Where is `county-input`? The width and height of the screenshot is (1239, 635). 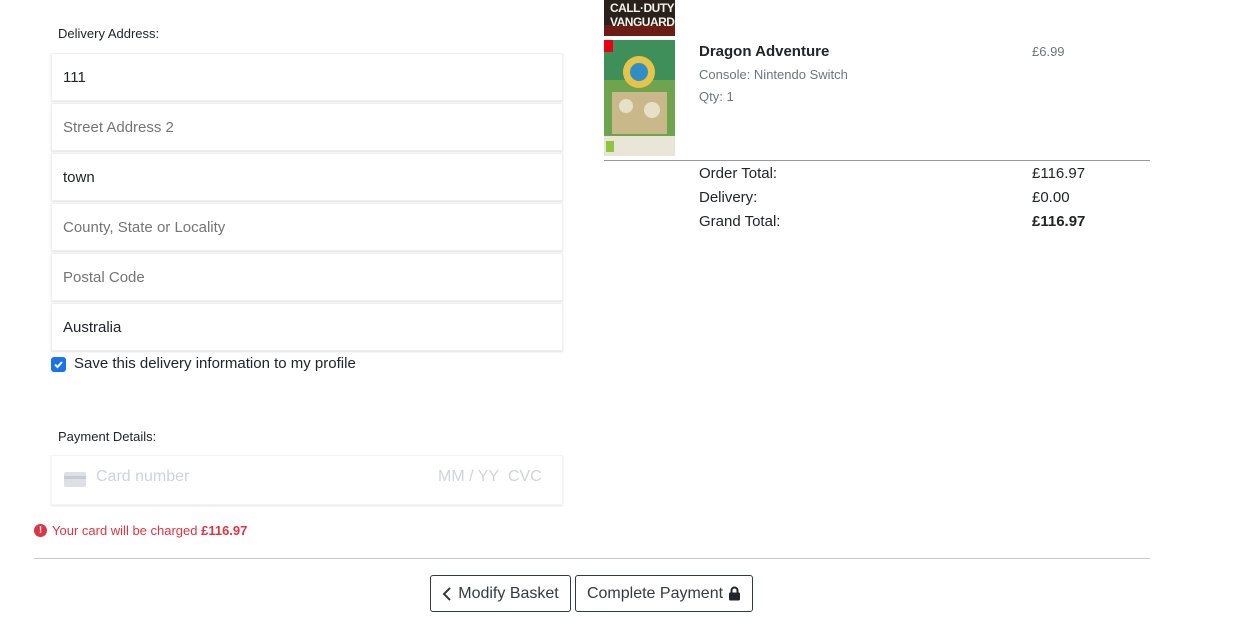
county-input is located at coordinates (307, 227).